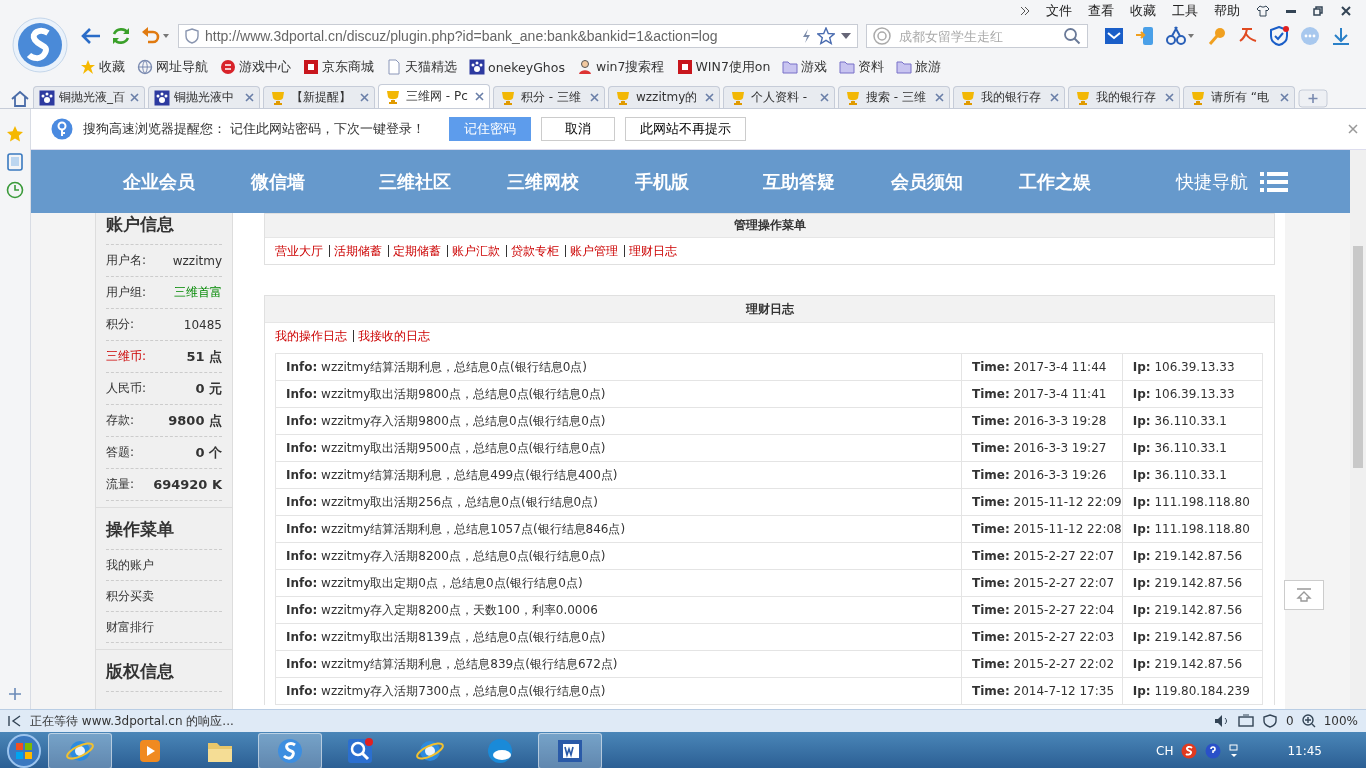 This screenshot has width=1366, height=768. Describe the element at coordinates (871, 67) in the screenshot. I see `bookmark-link: 资料` at that location.